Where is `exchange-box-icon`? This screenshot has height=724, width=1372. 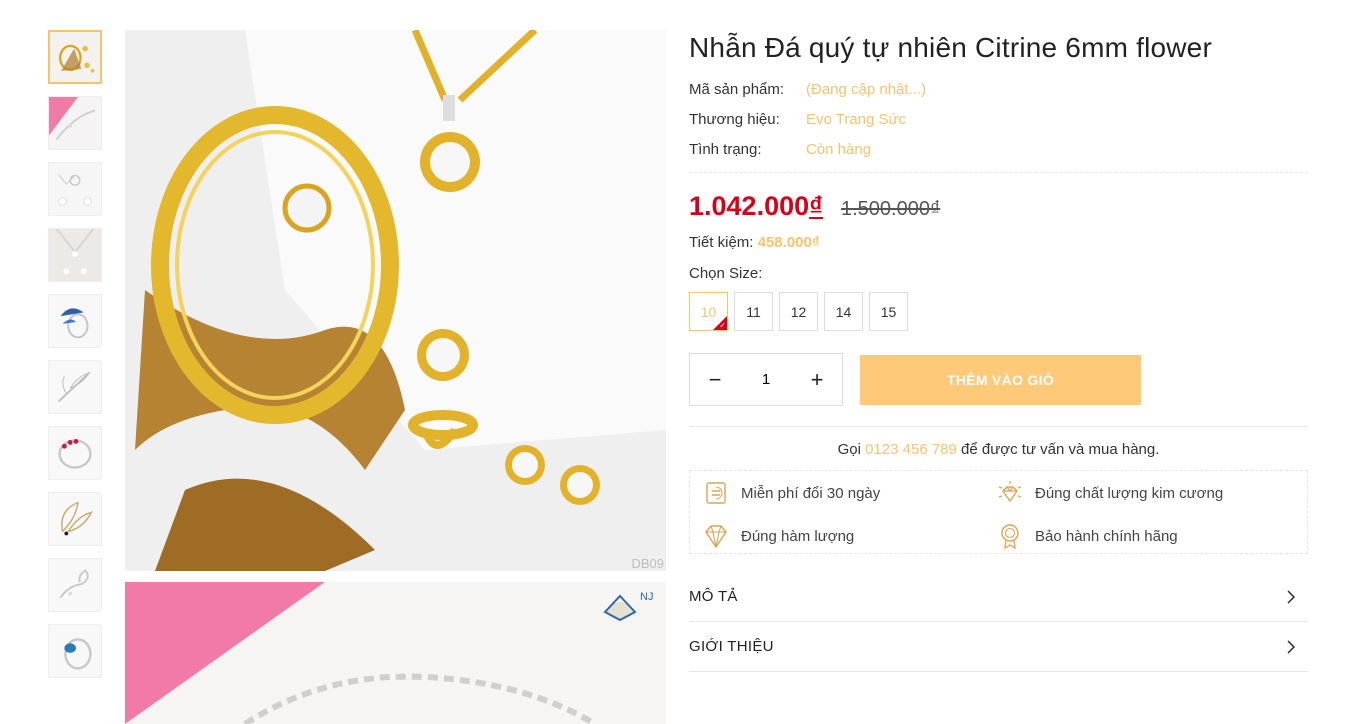 exchange-box-icon is located at coordinates (716, 493).